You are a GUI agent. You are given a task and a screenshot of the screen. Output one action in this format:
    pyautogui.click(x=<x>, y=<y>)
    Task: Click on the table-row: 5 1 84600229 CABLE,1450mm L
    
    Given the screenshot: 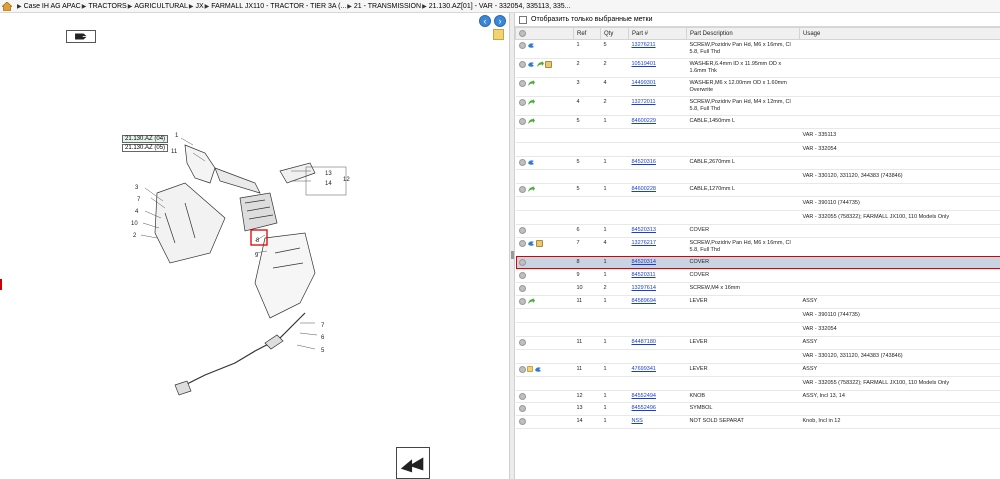 What is the action you would take?
    pyautogui.click(x=757, y=122)
    